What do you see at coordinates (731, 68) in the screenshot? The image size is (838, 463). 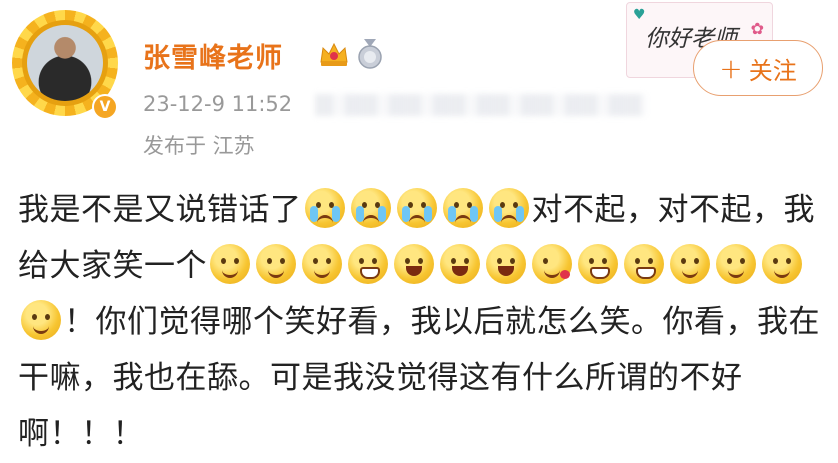 I see `plus-icon: +` at bounding box center [731, 68].